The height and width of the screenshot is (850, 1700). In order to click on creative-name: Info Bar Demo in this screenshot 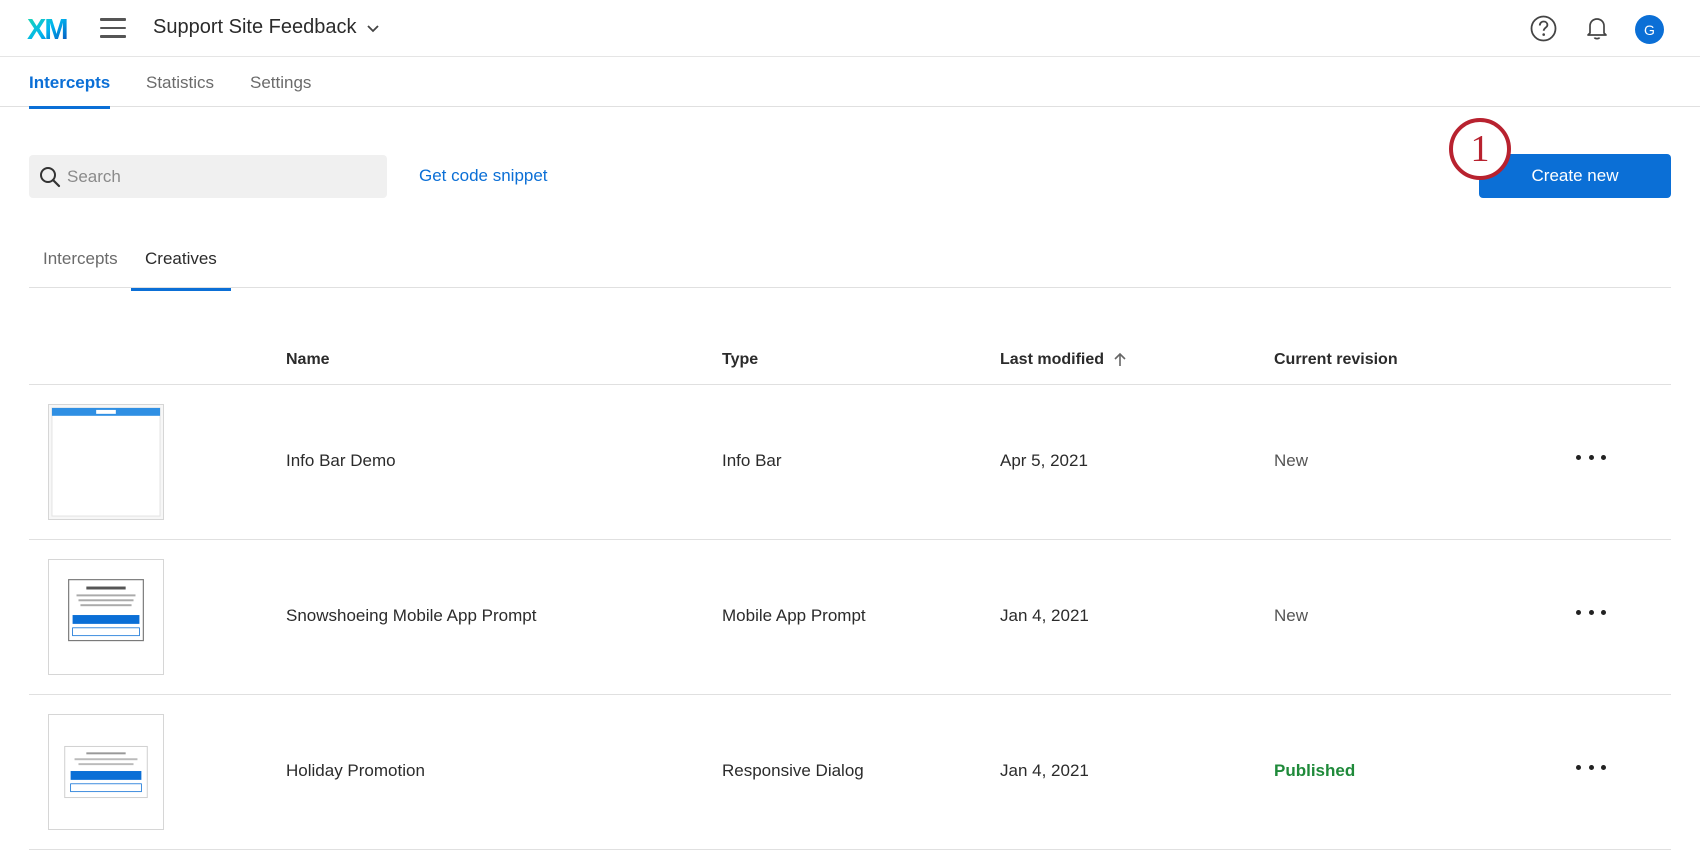, I will do `click(341, 461)`.